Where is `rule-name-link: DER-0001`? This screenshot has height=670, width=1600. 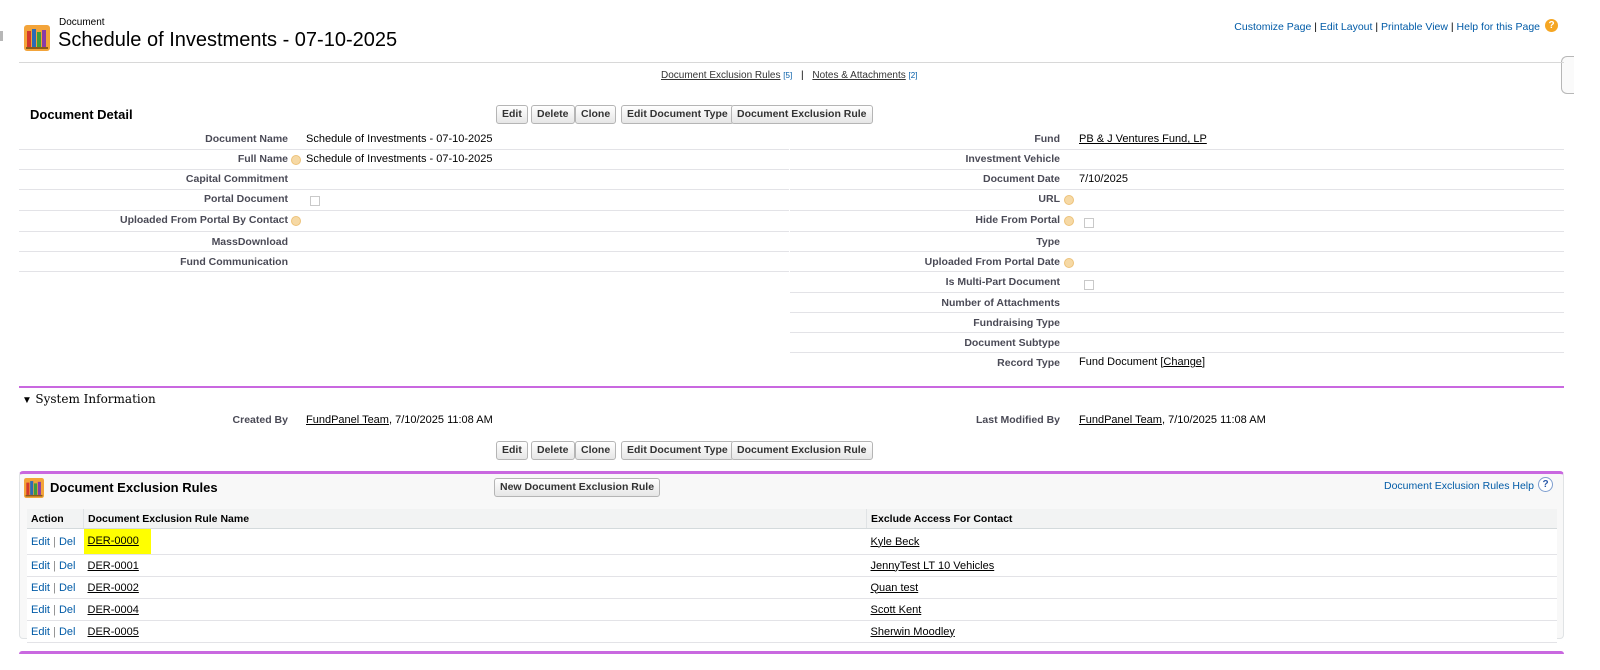
rule-name-link: DER-0001 is located at coordinates (113, 566).